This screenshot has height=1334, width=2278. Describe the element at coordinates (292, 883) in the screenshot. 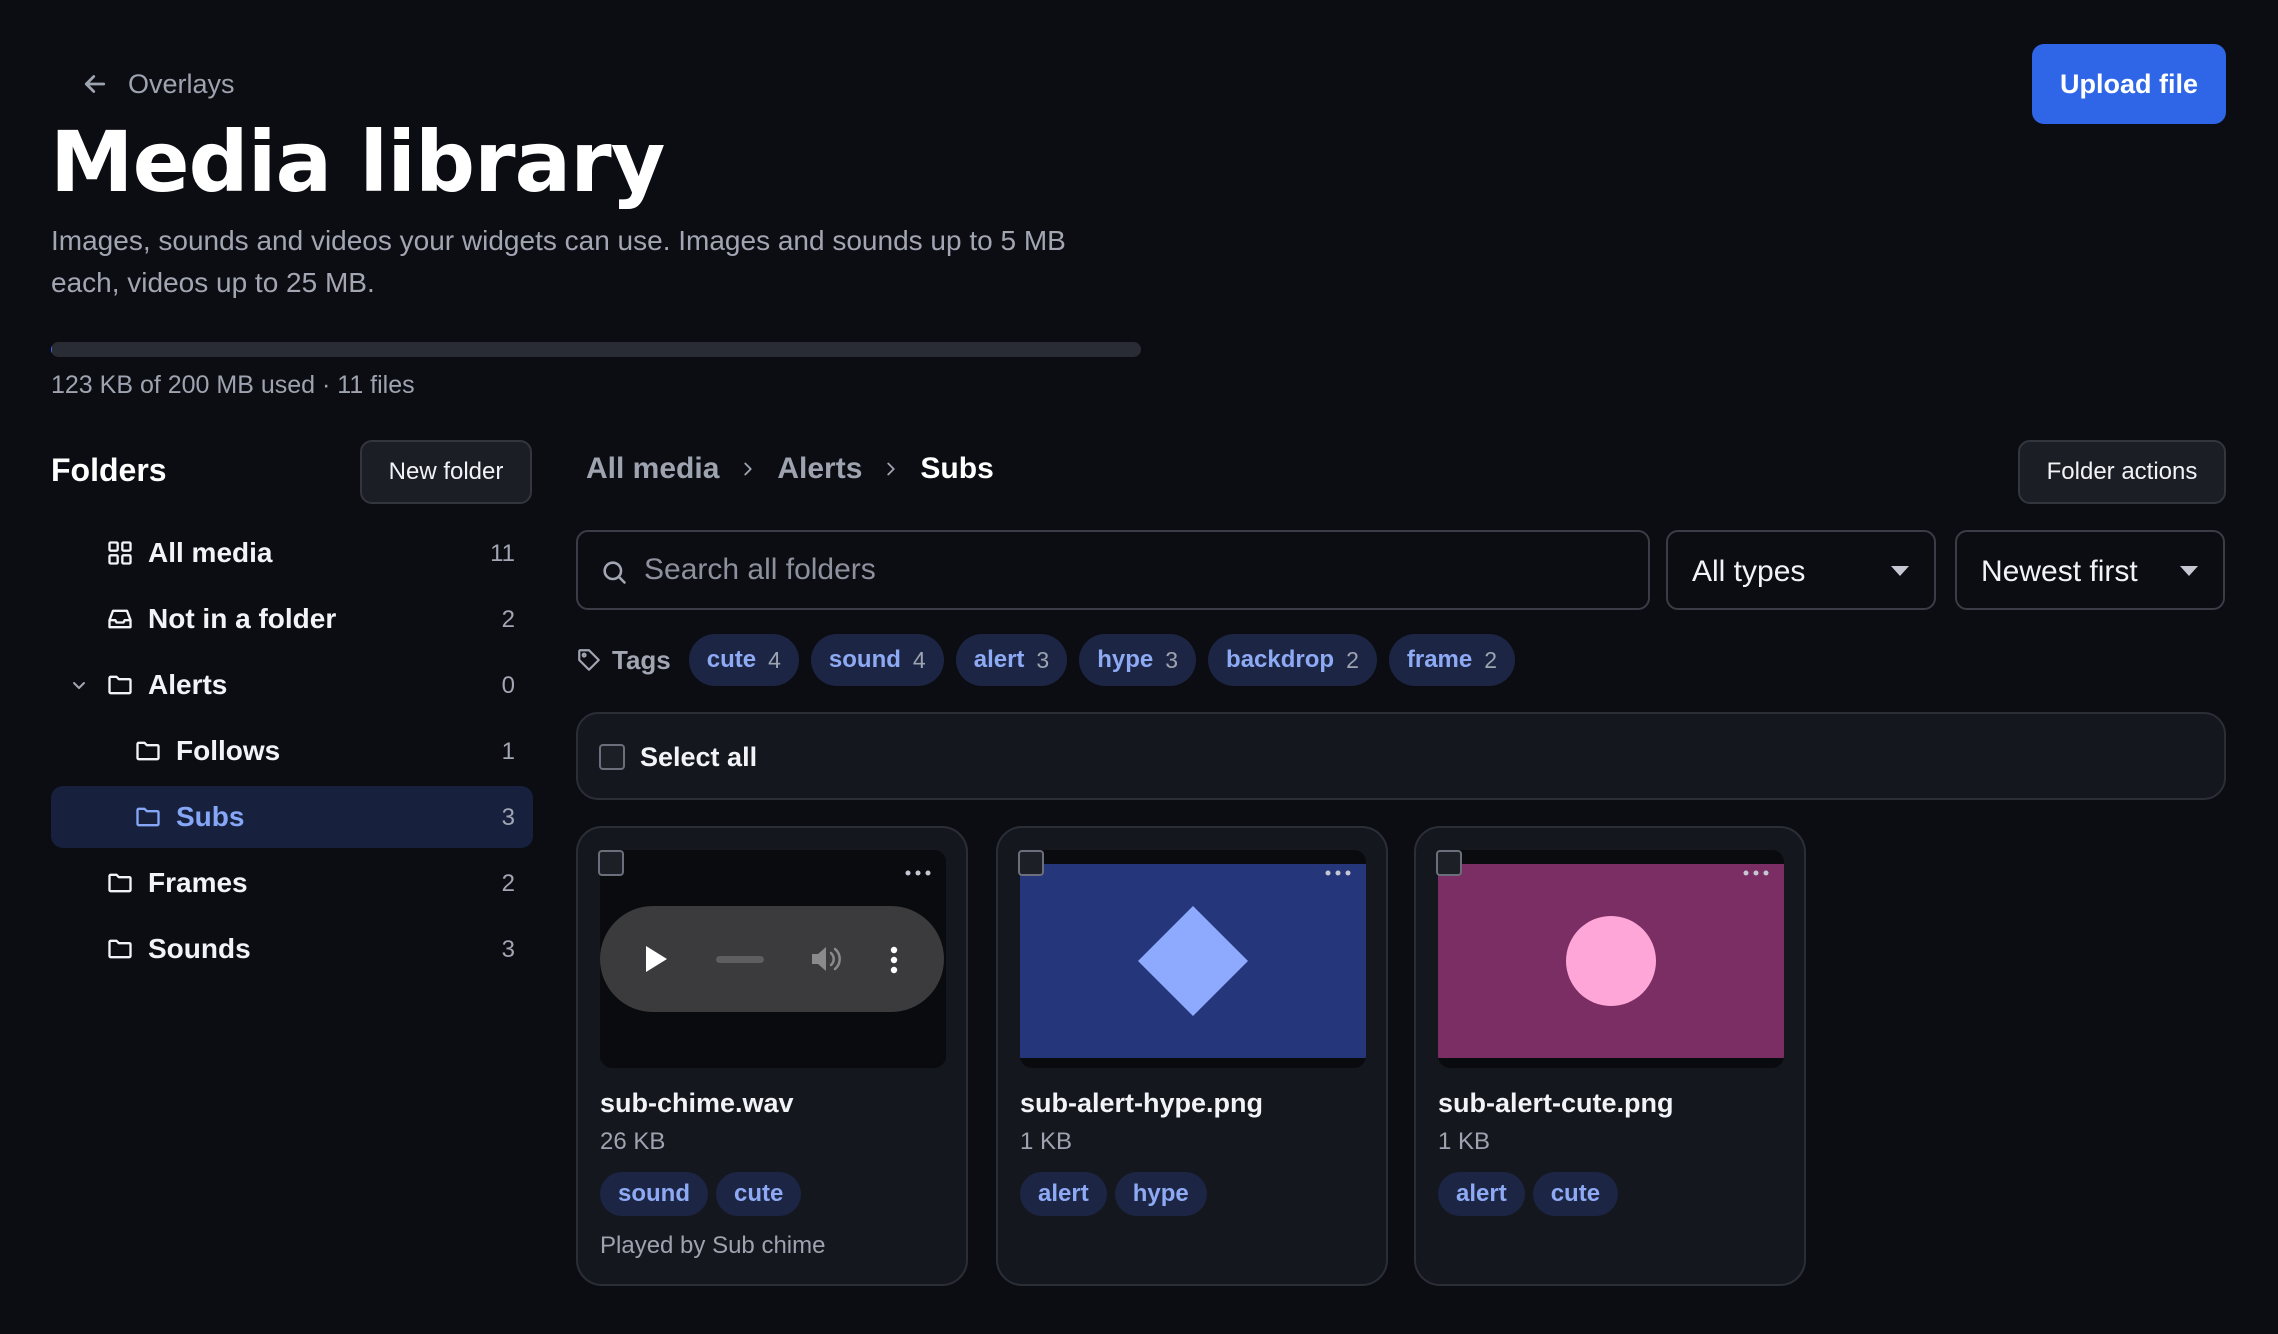

I see `sidebar-item-frames: Frames 2` at that location.